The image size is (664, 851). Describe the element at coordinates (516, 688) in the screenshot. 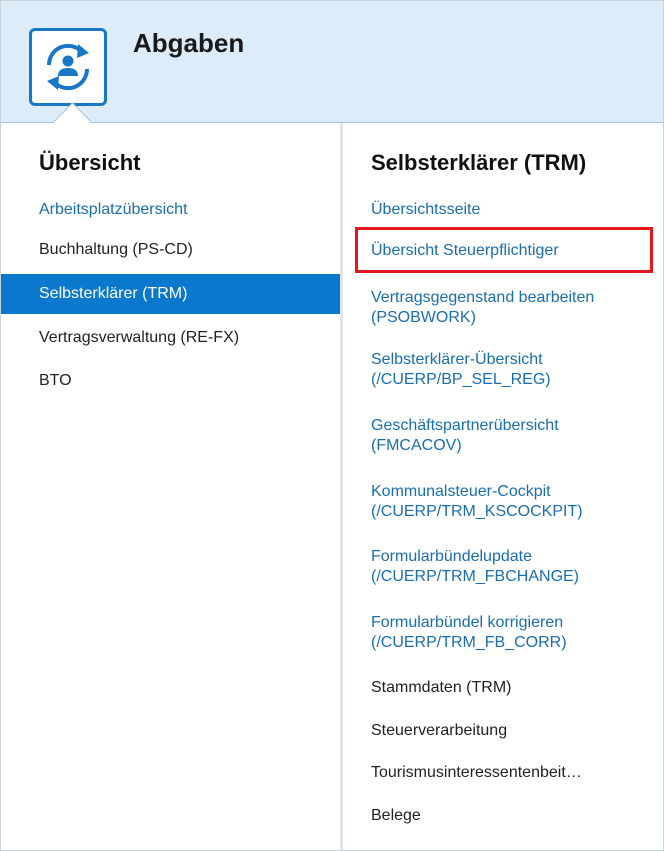

I see `group-stammdaten: Stammdaten (TRM)` at that location.